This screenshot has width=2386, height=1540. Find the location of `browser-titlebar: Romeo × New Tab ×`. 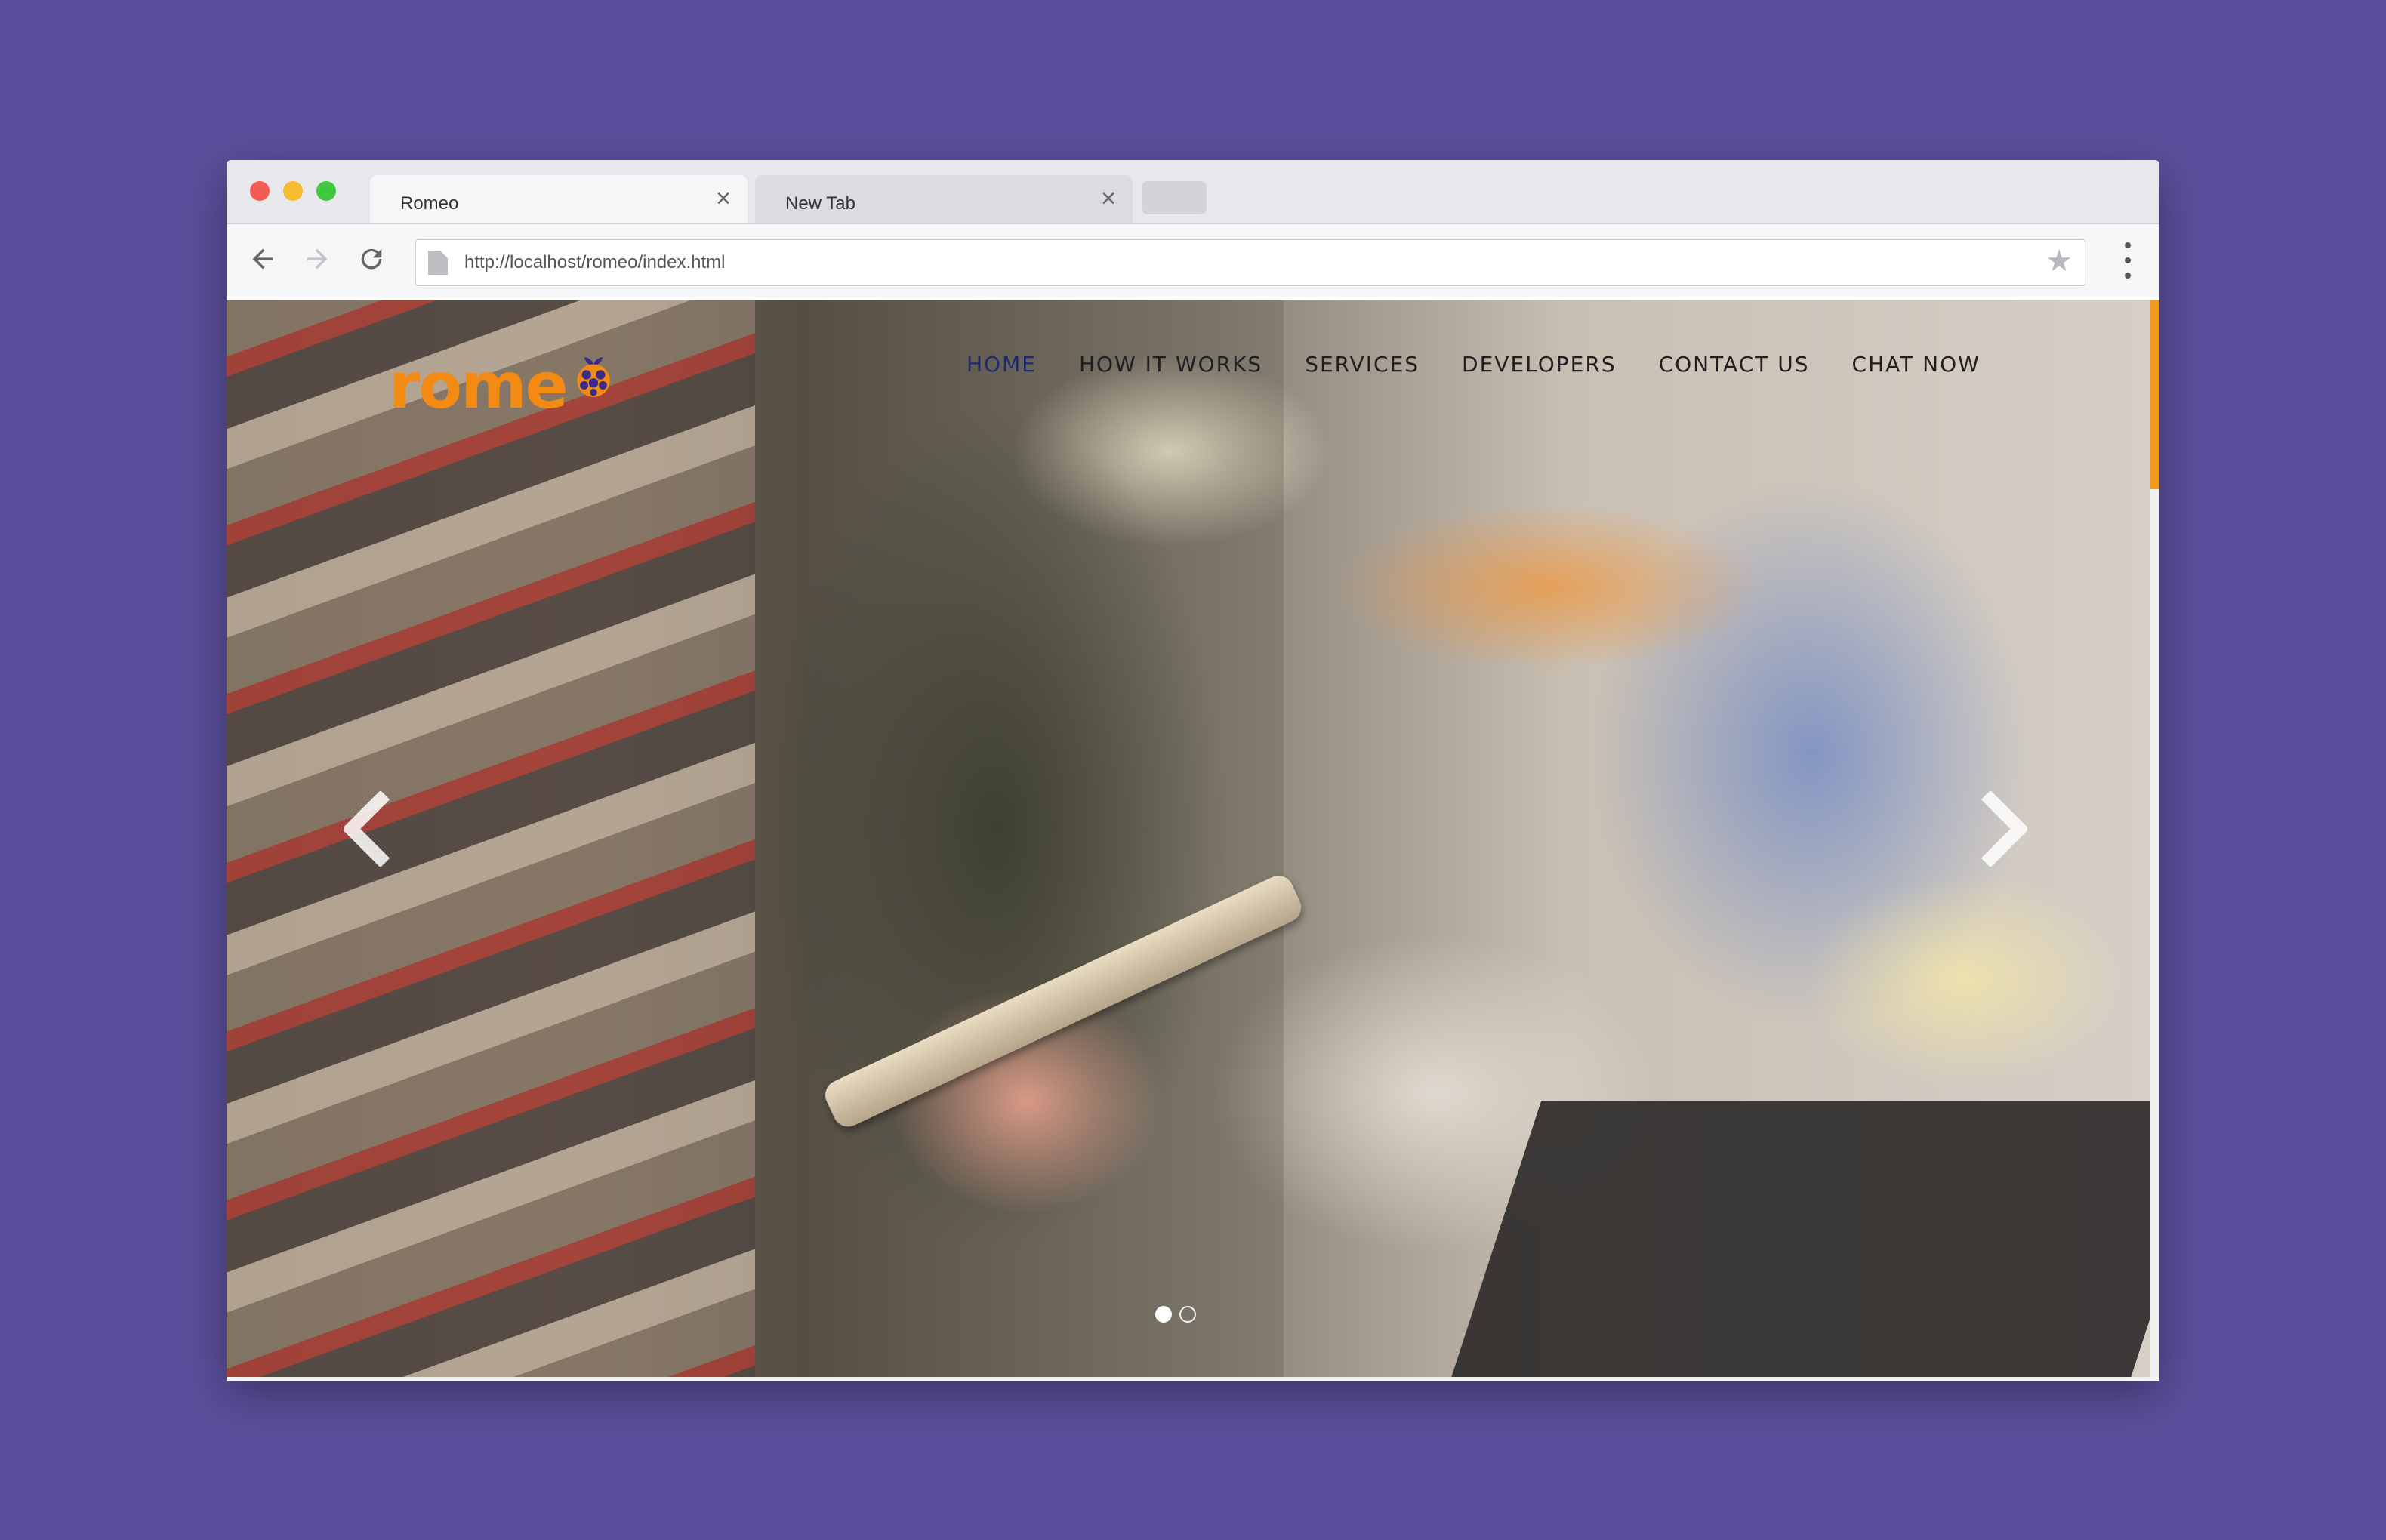

browser-titlebar: Romeo × New Tab × is located at coordinates (1193, 192).